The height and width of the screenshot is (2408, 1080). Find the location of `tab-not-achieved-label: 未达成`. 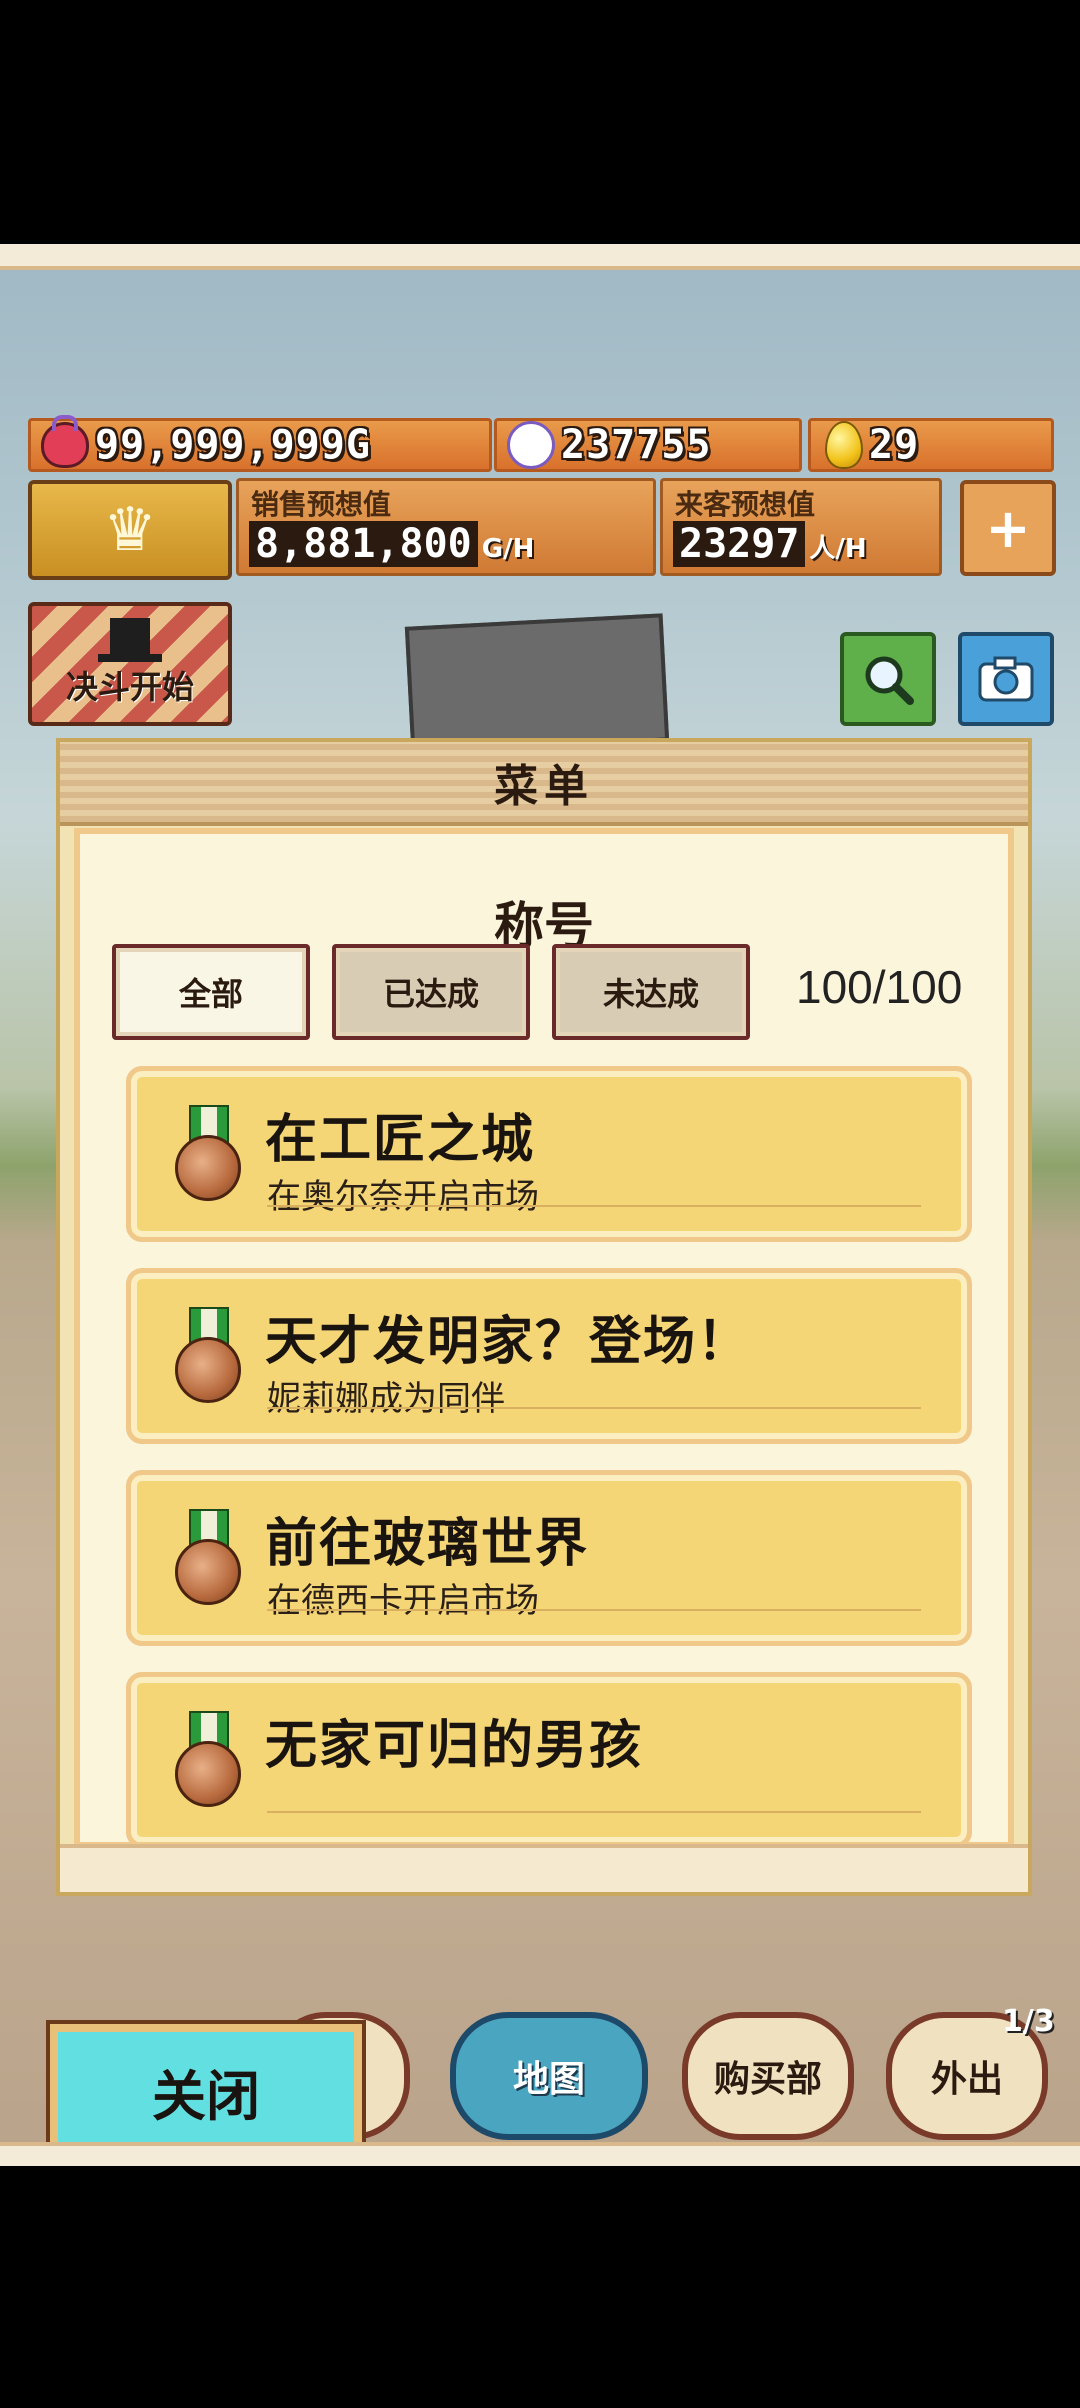

tab-not-achieved-label: 未达成 is located at coordinates (650, 994).